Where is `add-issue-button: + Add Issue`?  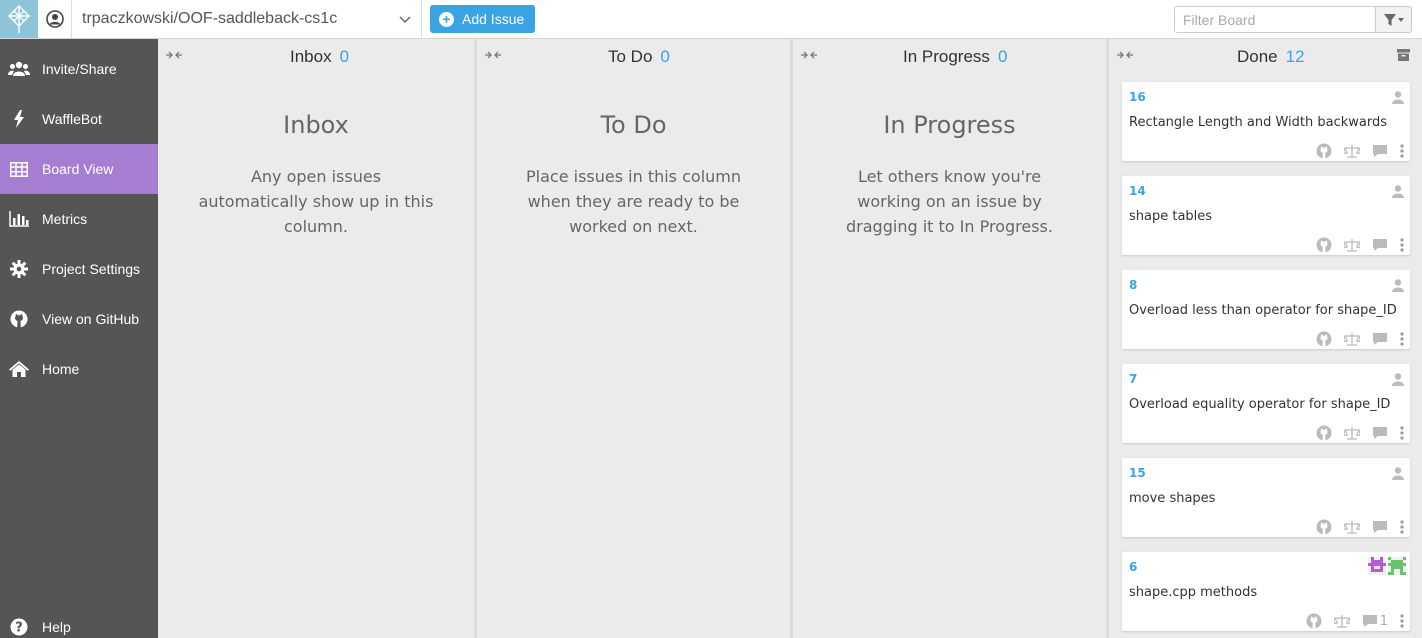
add-issue-button: + Add Issue is located at coordinates (482, 19).